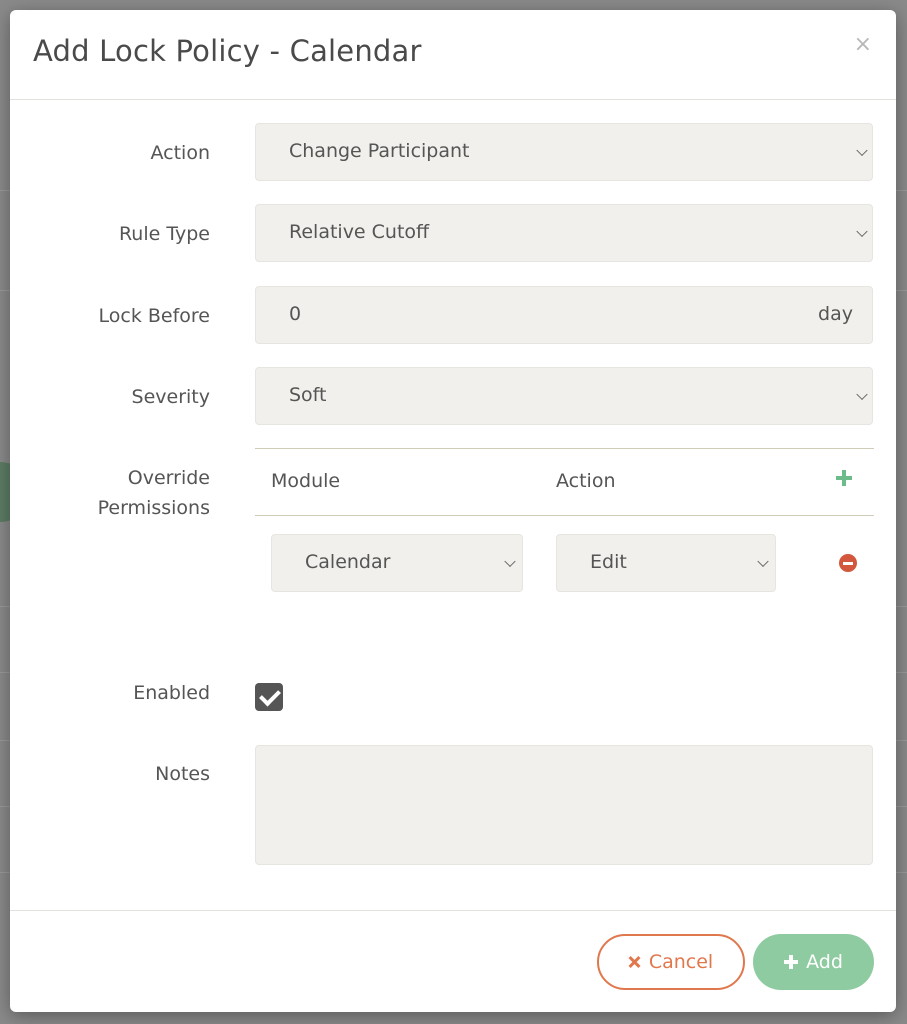 The image size is (907, 1024). I want to click on add-button-label: Add, so click(824, 962).